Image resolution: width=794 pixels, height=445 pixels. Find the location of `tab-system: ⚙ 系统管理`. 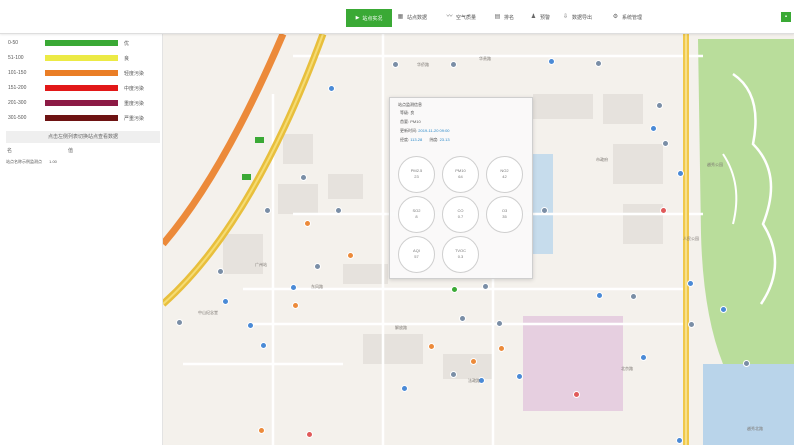

tab-system: ⚙ 系统管理 is located at coordinates (627, 17).